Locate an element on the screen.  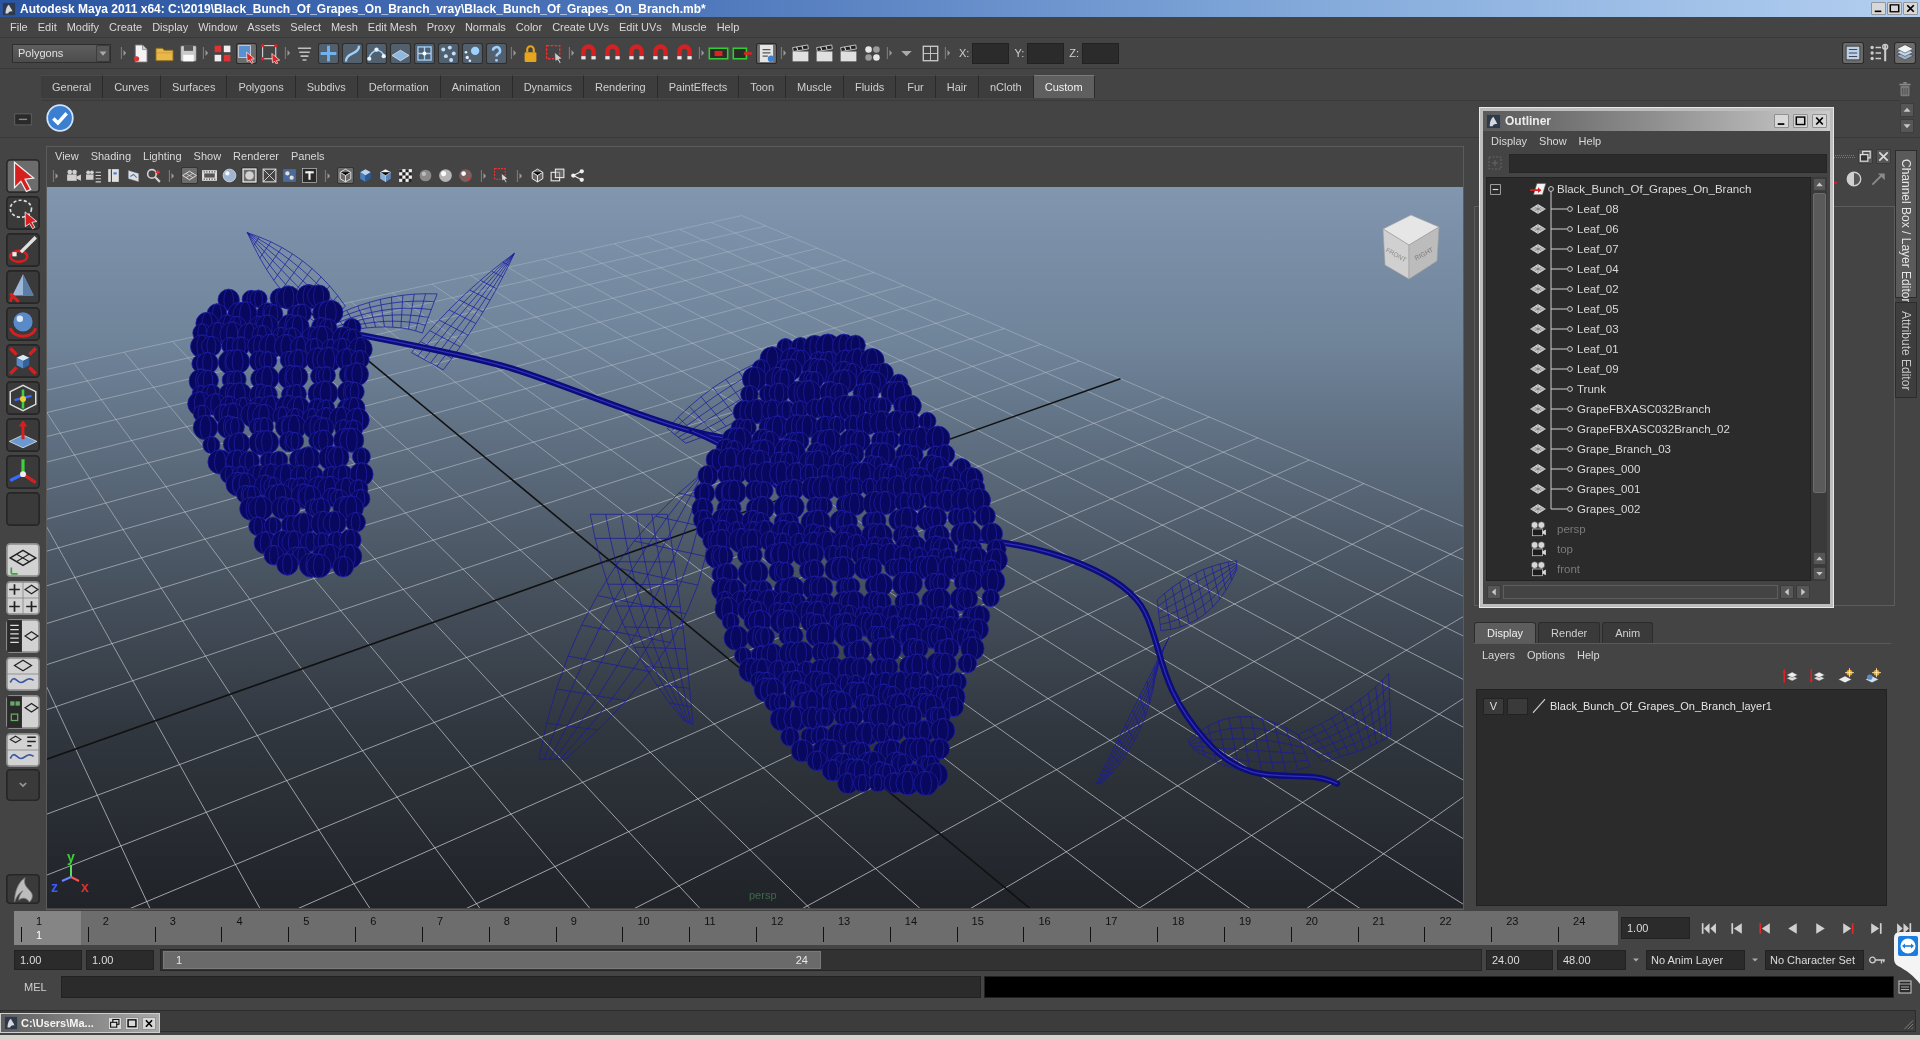
shelf-tab: PaintEffects is located at coordinates (698, 86).